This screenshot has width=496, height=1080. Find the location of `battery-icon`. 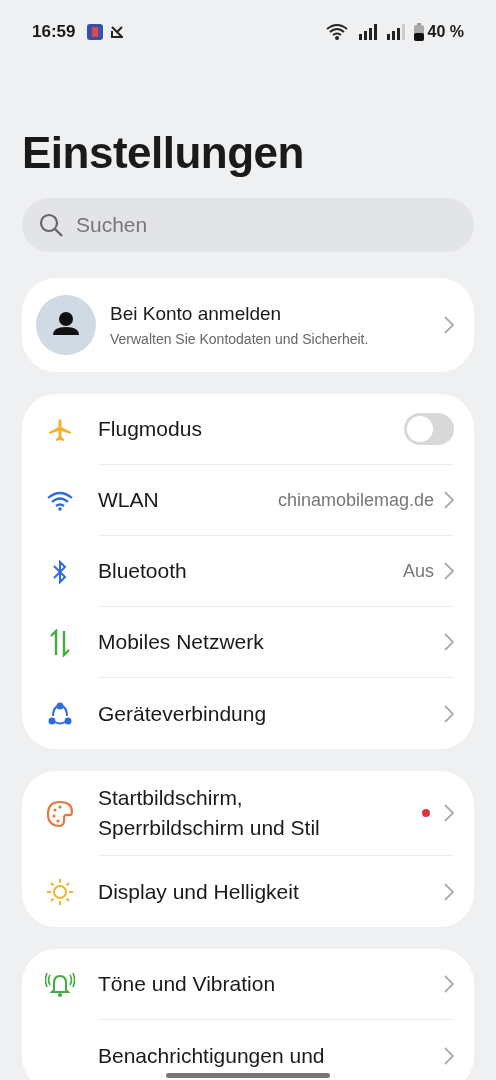

battery-icon is located at coordinates (418, 32).